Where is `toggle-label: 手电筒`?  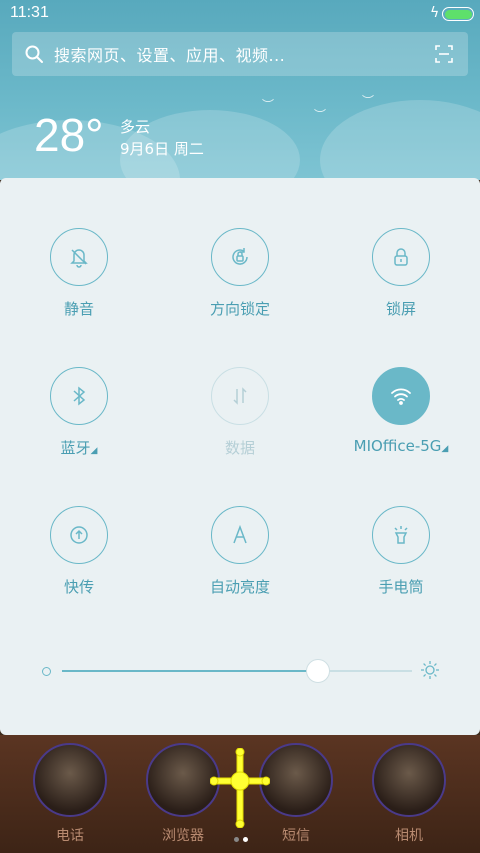 toggle-label: 手电筒 is located at coordinates (401, 587).